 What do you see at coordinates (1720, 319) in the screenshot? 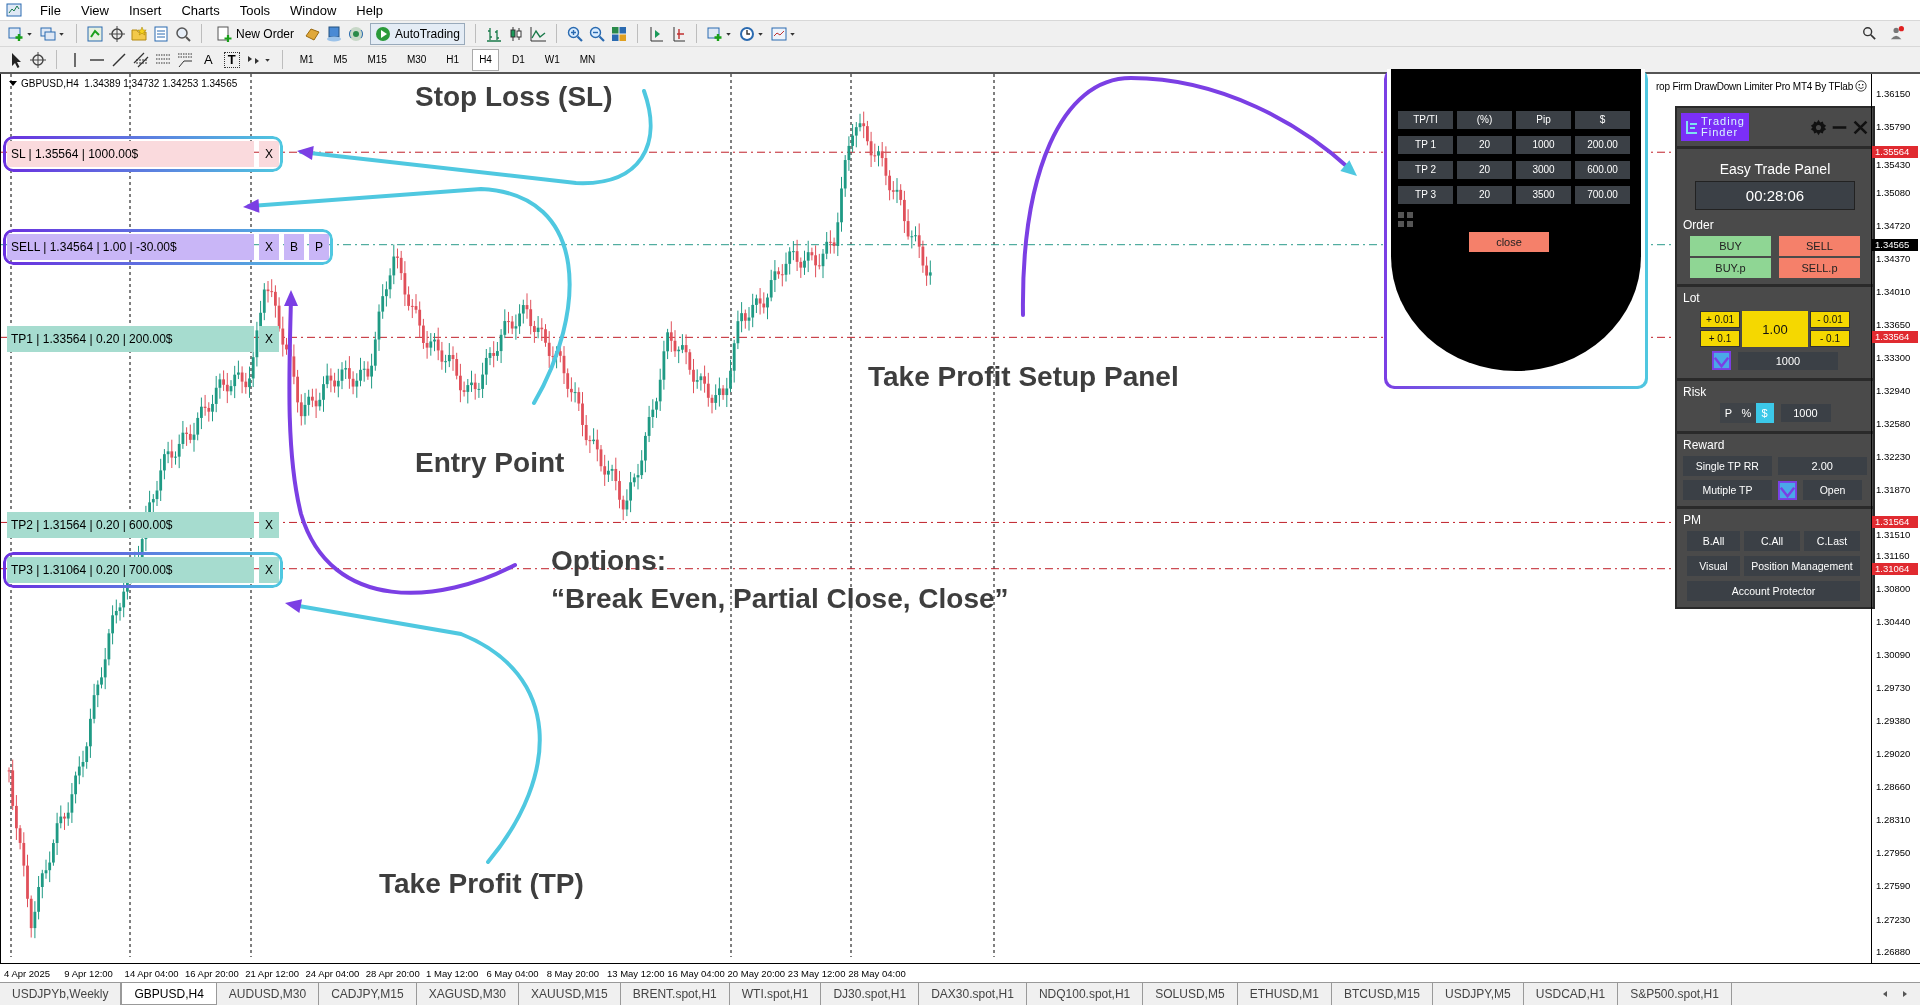
I see `lot-step-button: + 0.01` at bounding box center [1720, 319].